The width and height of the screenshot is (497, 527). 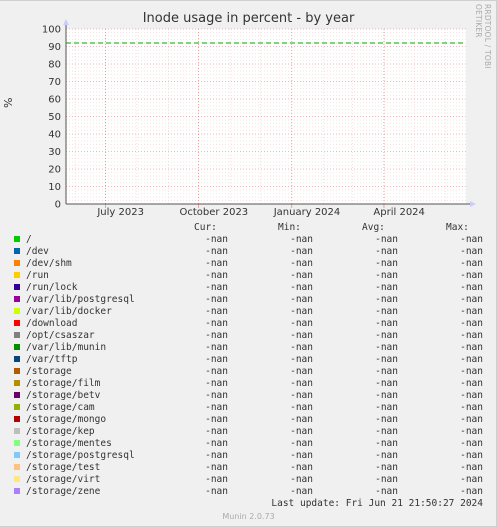 What do you see at coordinates (248, 396) in the screenshot?
I see `legend-row: /storage/betv -nan -nan -nan -nan` at bounding box center [248, 396].